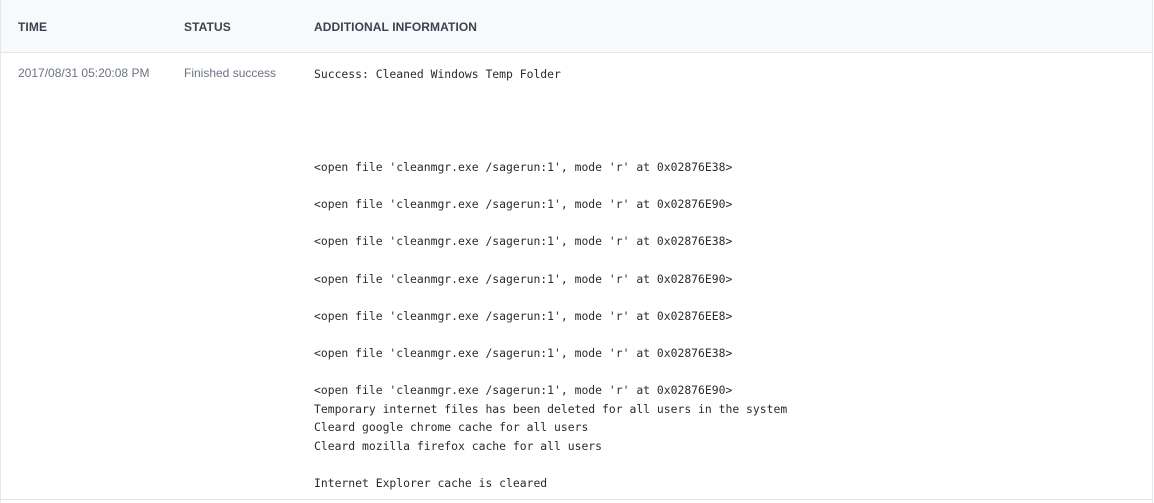 The height and width of the screenshot is (503, 1154). I want to click on column-header-time: TIME, so click(32, 27).